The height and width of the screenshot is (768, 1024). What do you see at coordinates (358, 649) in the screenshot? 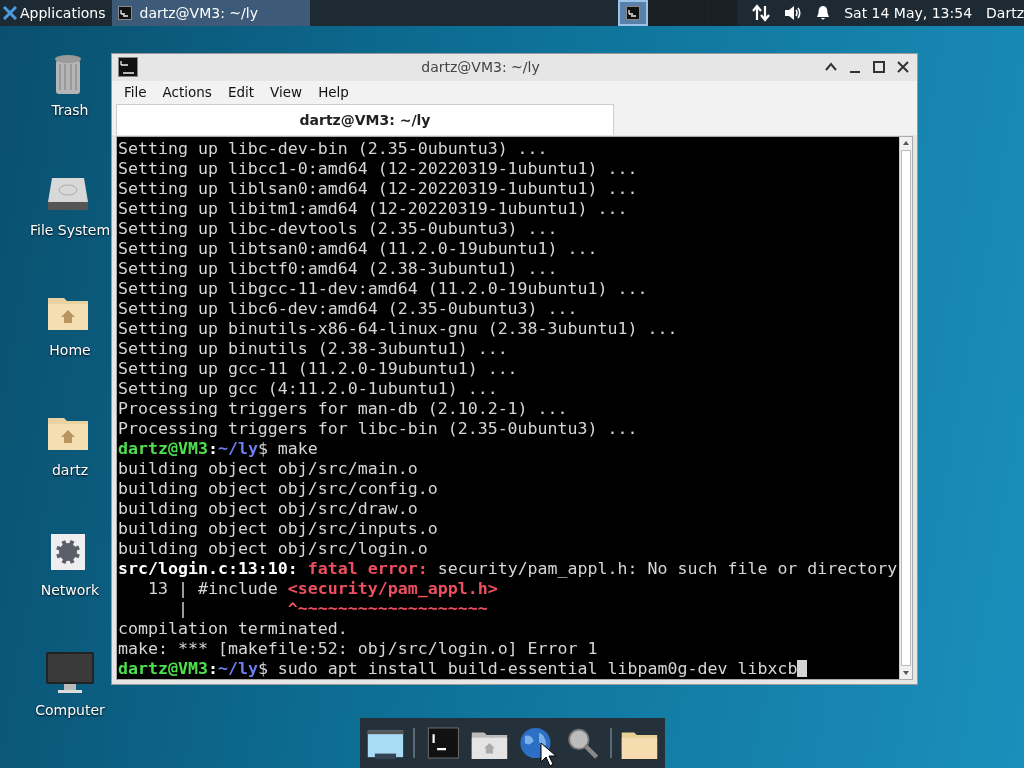
I see `terminal-line: make: *** [makefile:52: obj/src/login.o] Error 1` at bounding box center [358, 649].